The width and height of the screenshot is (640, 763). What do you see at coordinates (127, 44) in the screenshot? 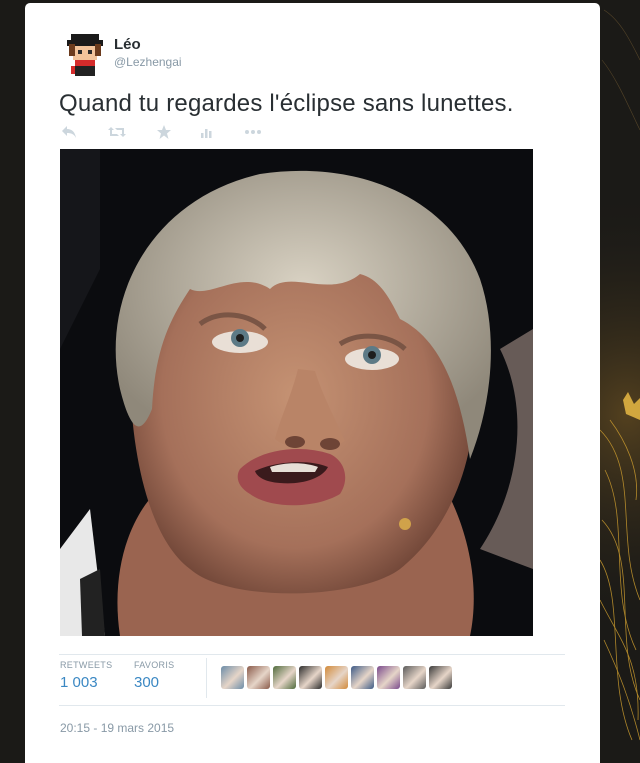
I see `author-name: Léo` at bounding box center [127, 44].